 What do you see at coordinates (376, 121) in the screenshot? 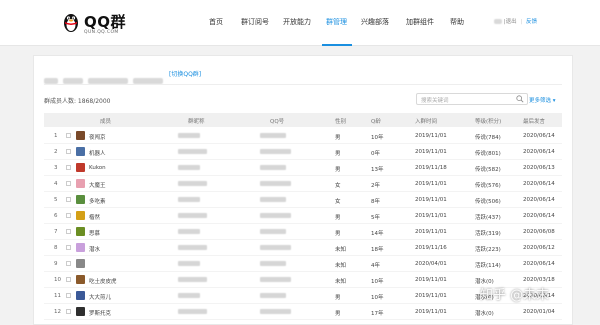
I see `col-qq-age: Q龄` at bounding box center [376, 121].